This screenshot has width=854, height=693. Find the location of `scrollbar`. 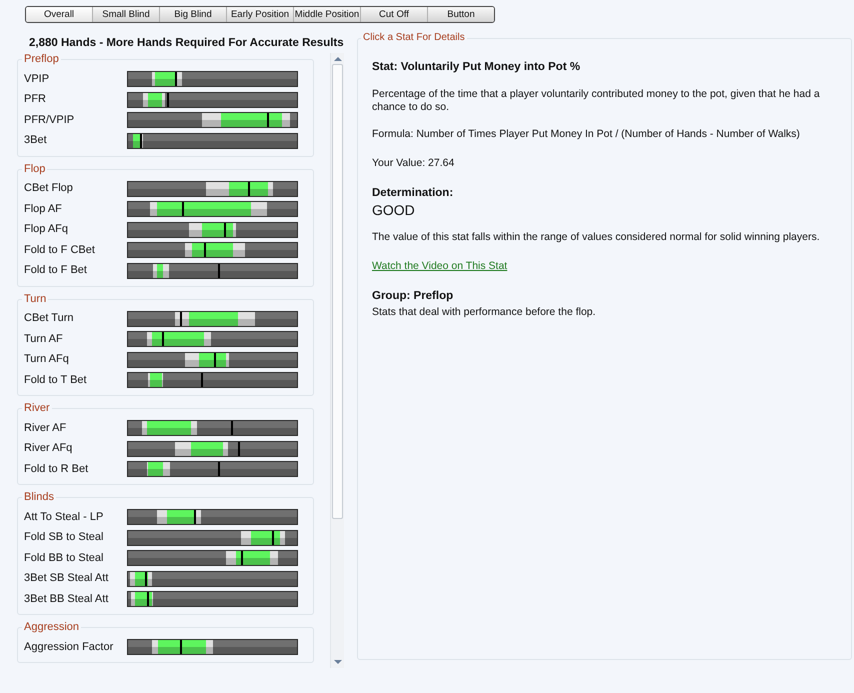

scrollbar is located at coordinates (337, 360).